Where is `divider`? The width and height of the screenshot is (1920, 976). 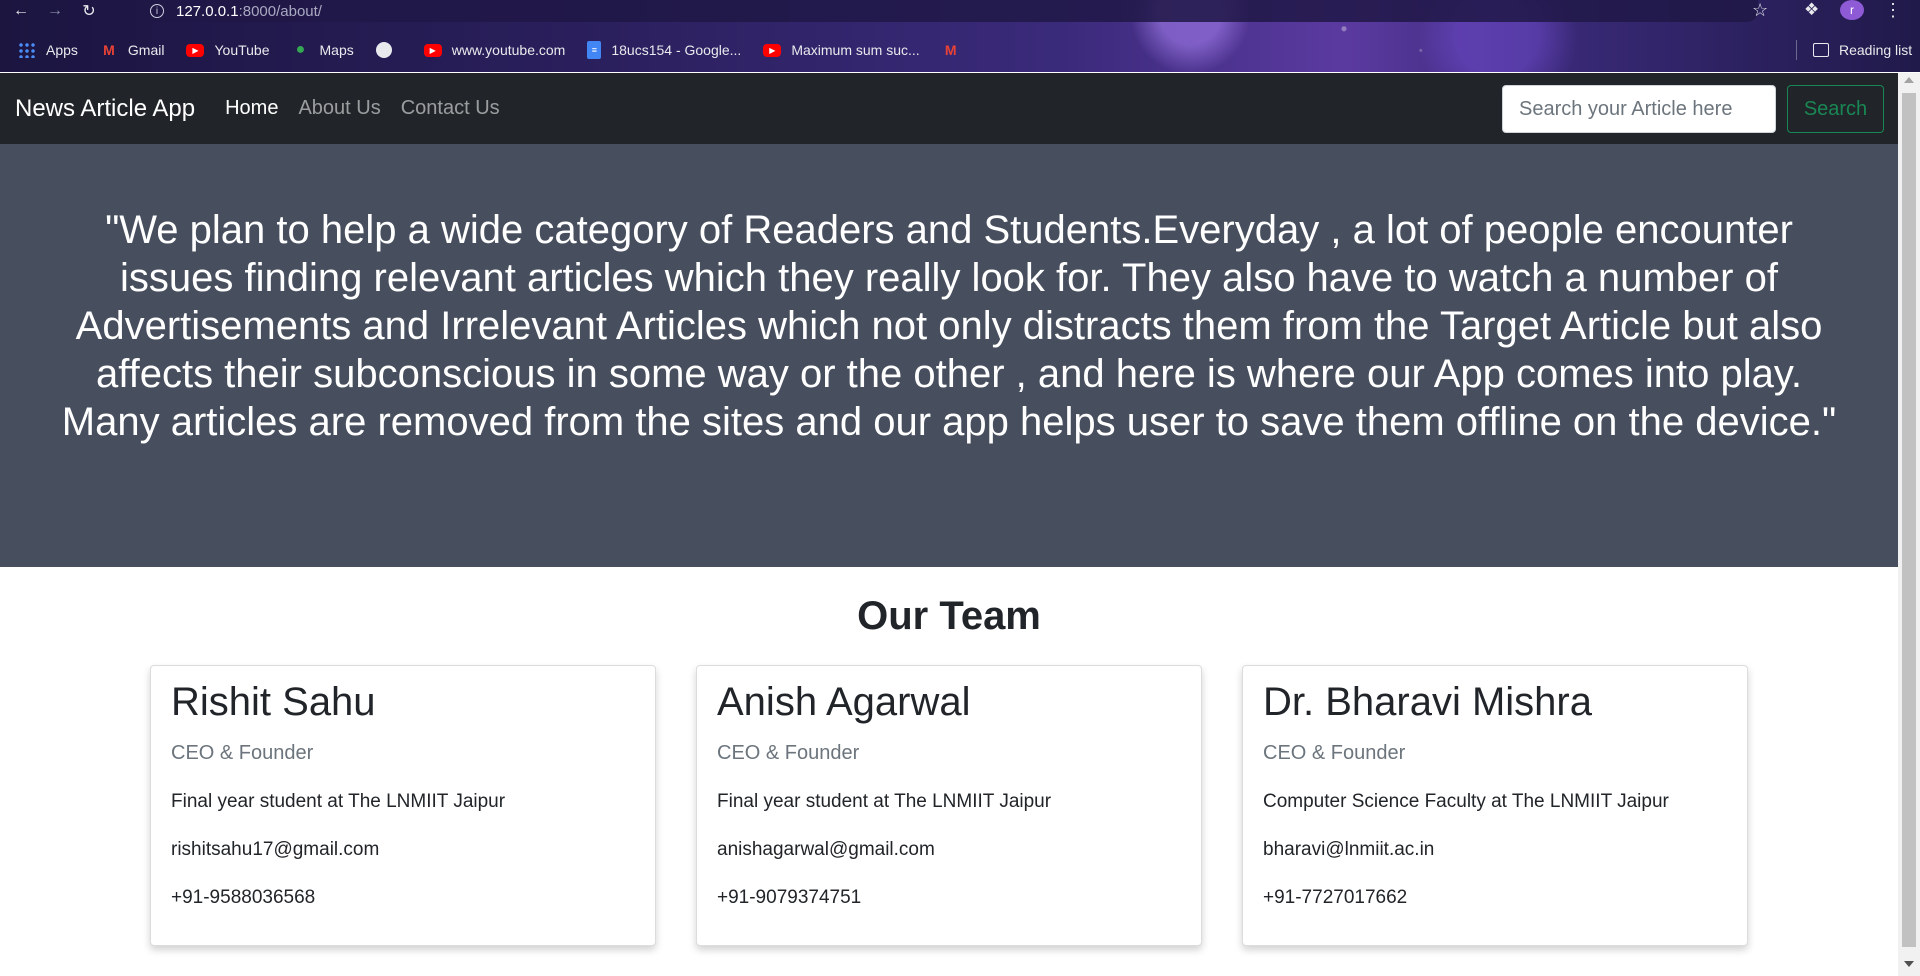
divider is located at coordinates (1796, 50).